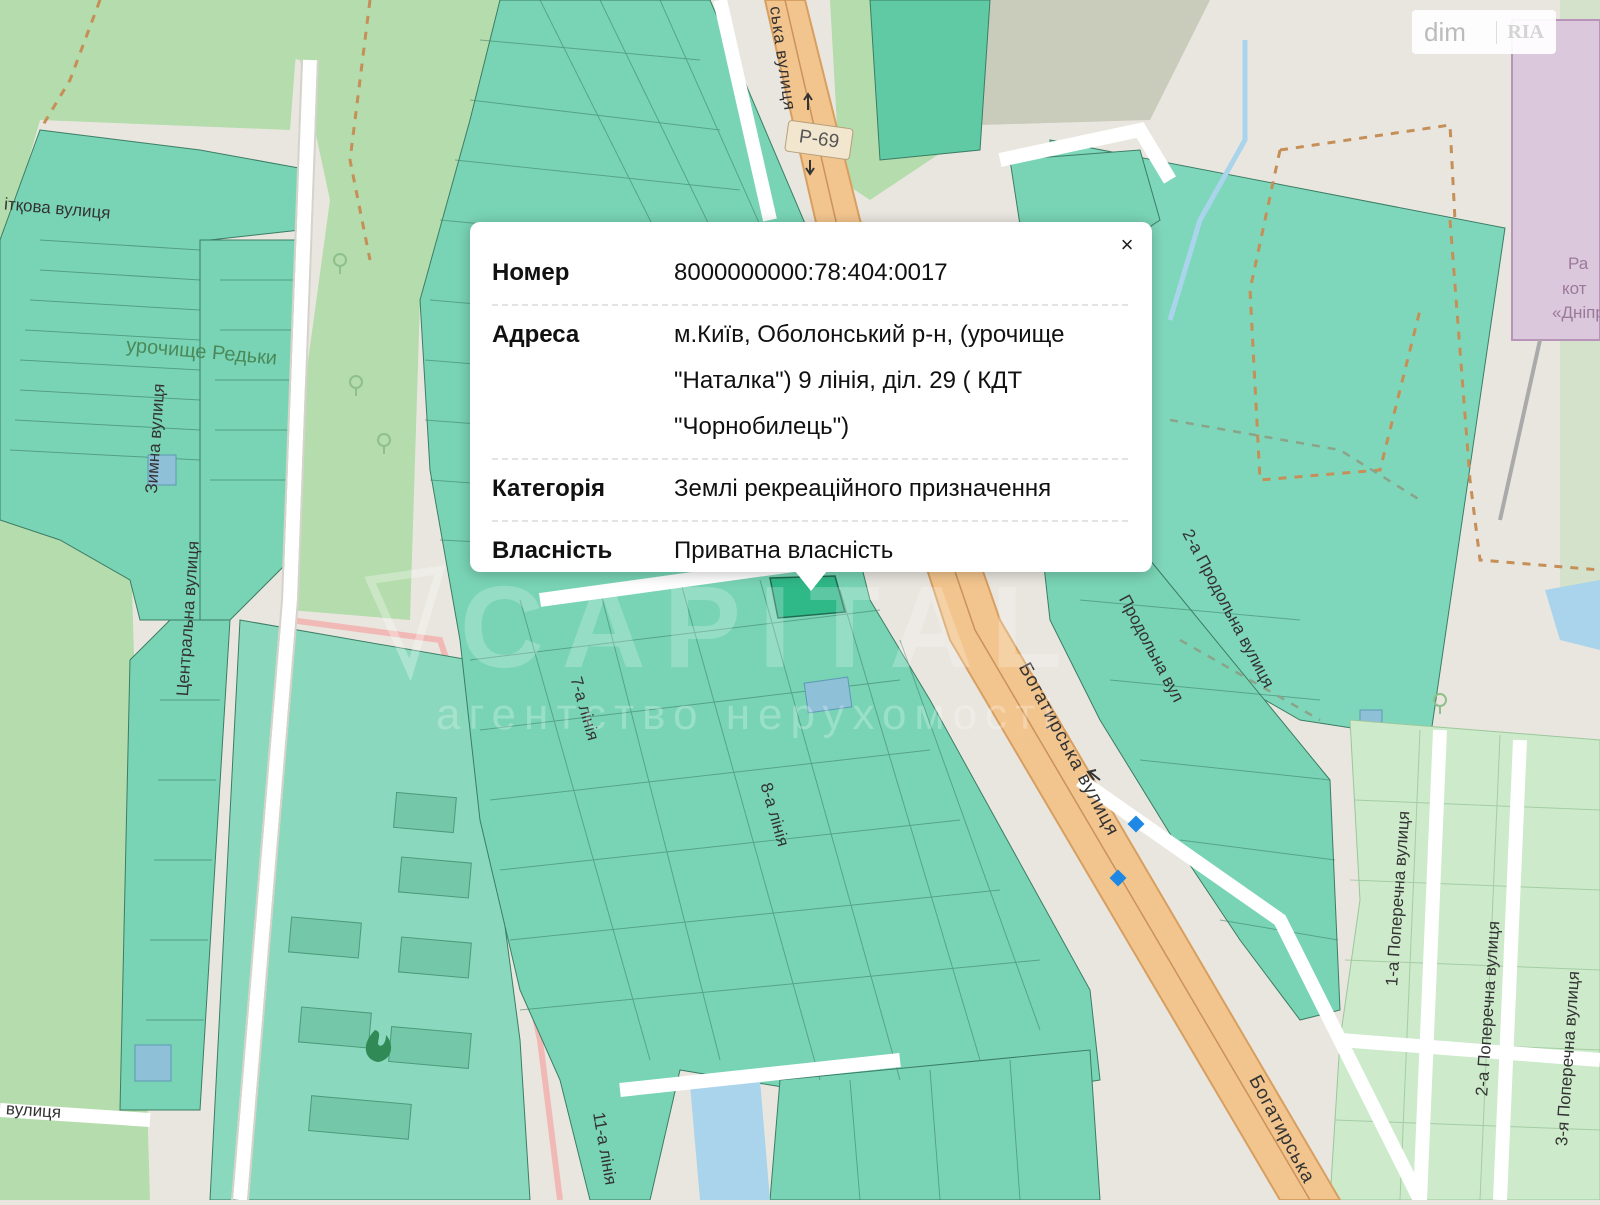 This screenshot has height=1205, width=1600. I want to click on info-label: Категорія, so click(549, 488).